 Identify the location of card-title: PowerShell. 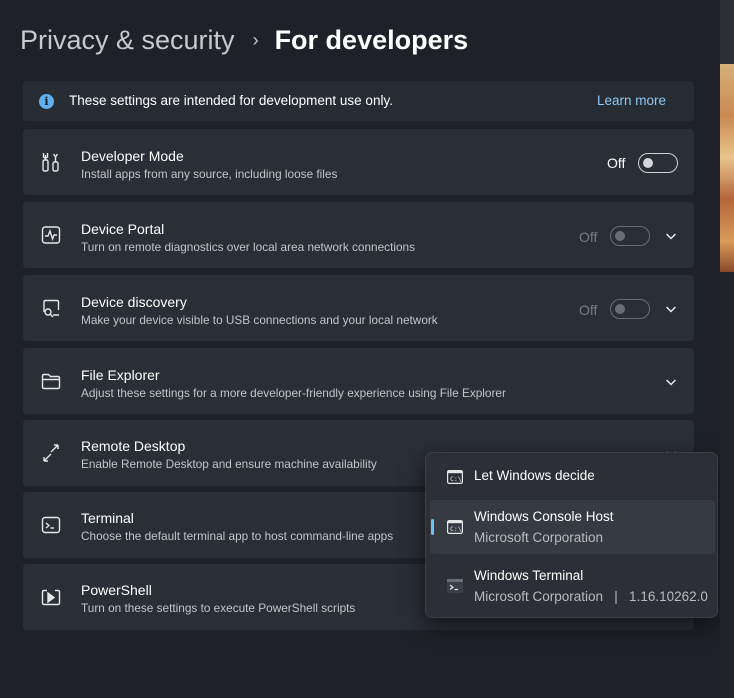
(116, 590).